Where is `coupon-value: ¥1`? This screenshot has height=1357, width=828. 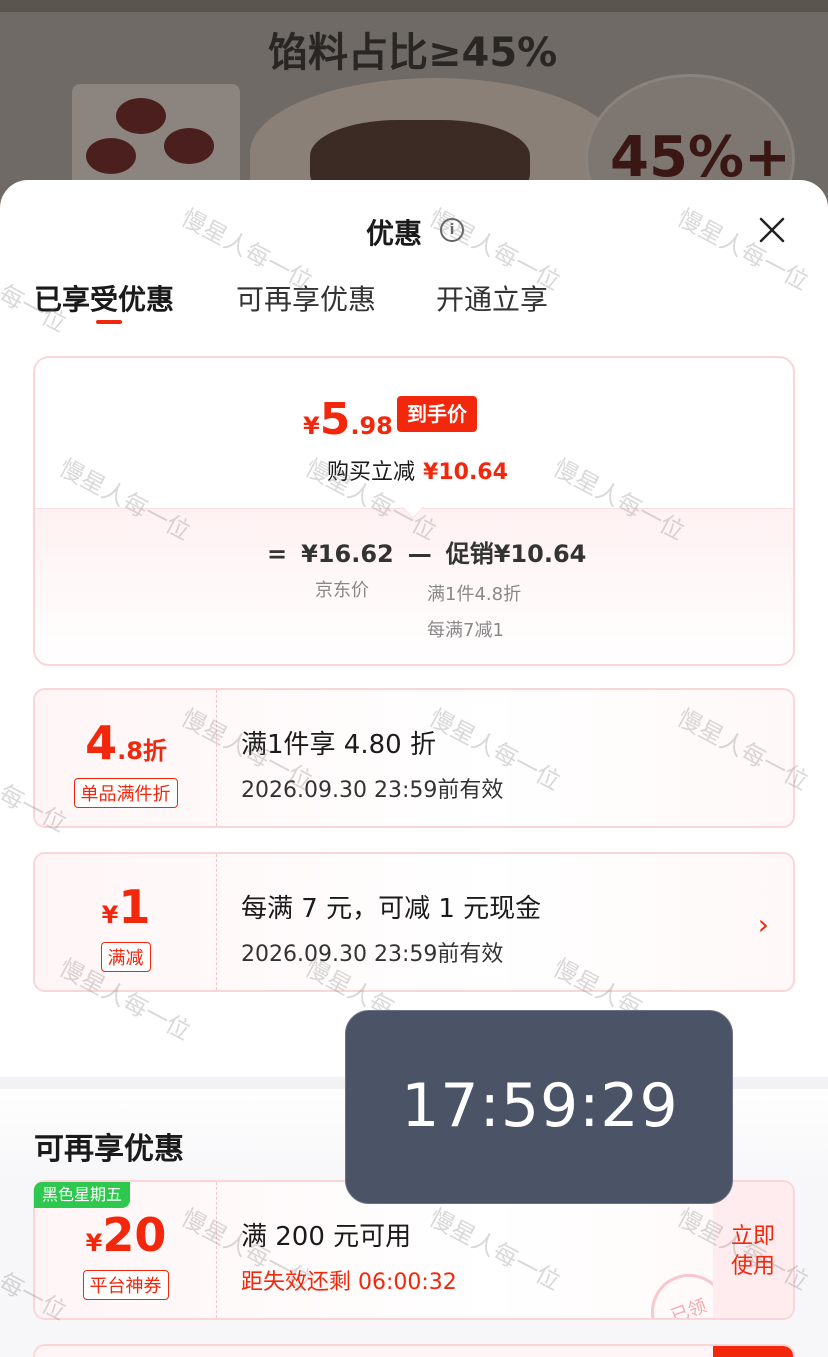 coupon-value: ¥1 is located at coordinates (126, 907).